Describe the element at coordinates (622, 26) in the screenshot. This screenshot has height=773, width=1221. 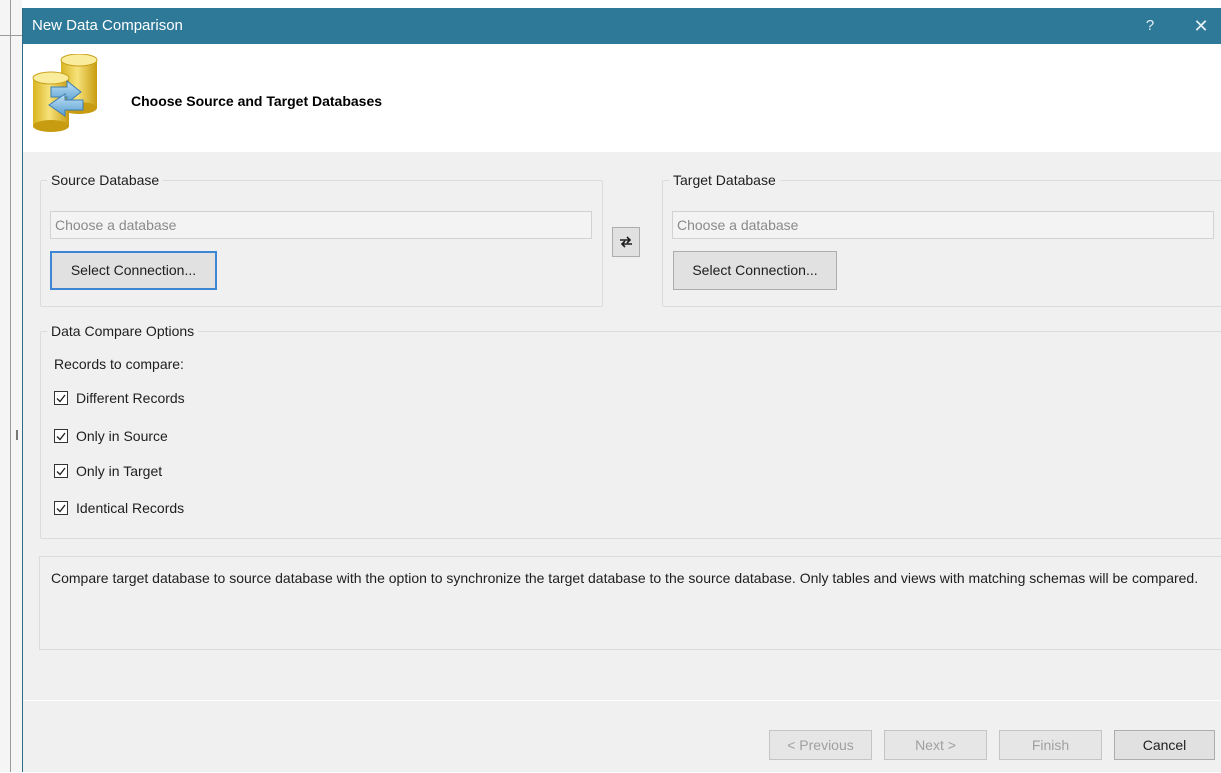
I see `title-bar: New Data Comparison ? ✕` at that location.